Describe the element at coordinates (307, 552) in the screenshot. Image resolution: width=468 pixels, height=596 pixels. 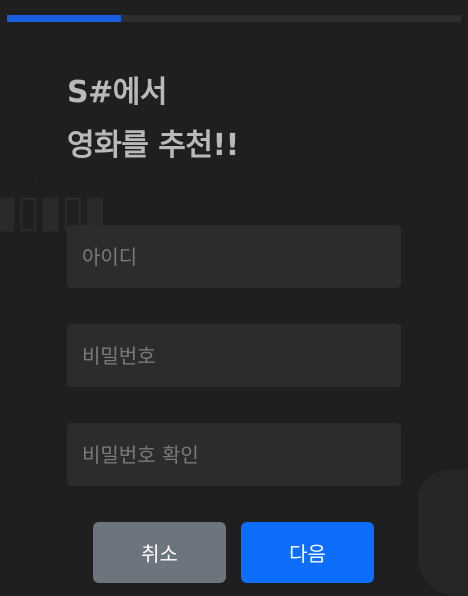
I see `next-button: 다음` at that location.